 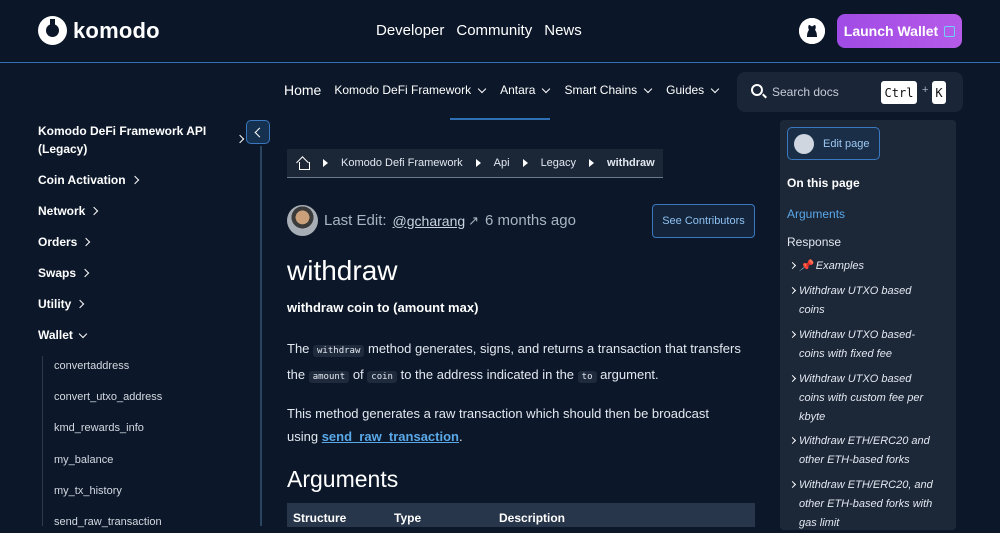 I want to click on page-subtitle: withdraw coin to (amount max), so click(x=383, y=307).